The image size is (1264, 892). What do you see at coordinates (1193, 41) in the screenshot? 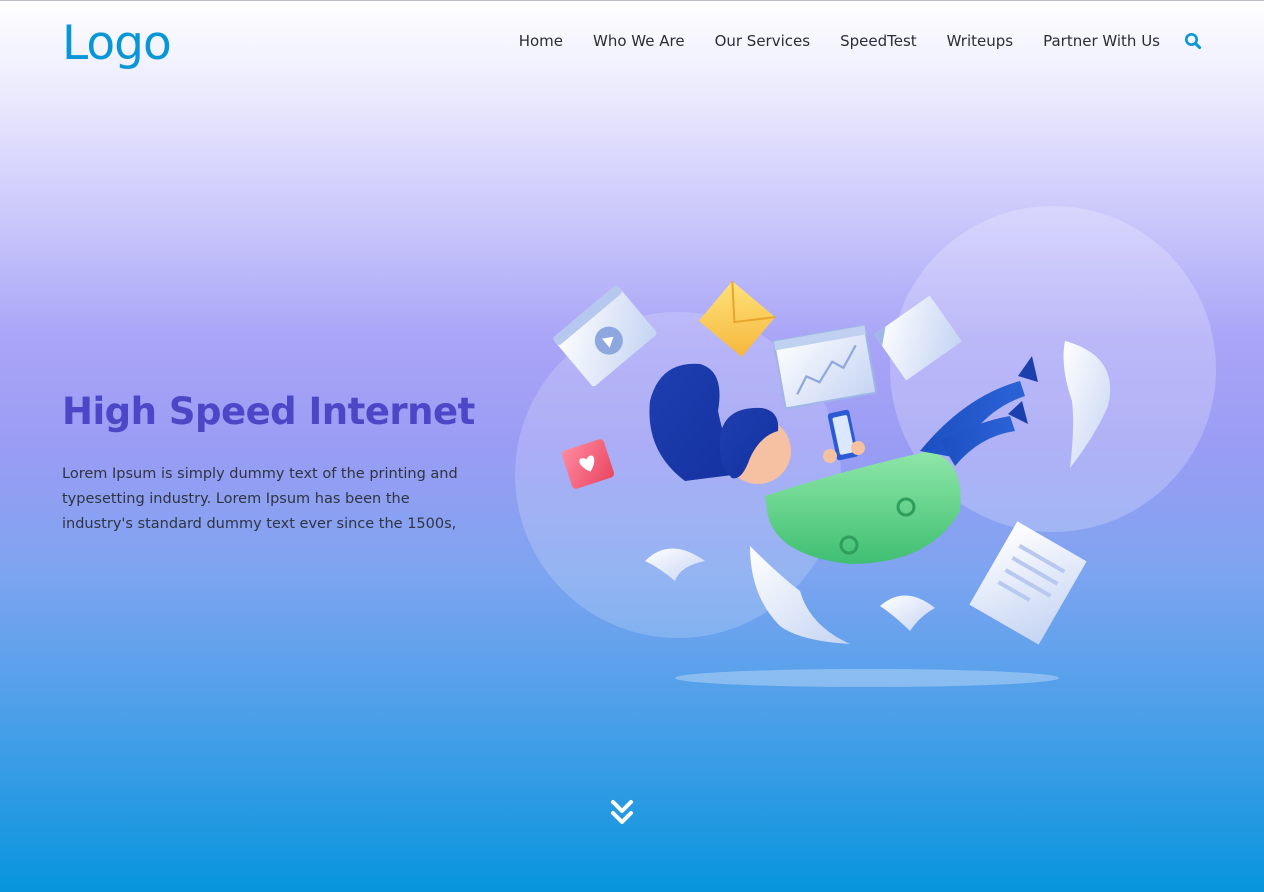
I see `search-icon` at bounding box center [1193, 41].